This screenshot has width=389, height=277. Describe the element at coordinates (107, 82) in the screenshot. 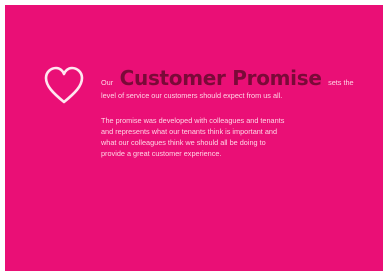

I see `intro-prefix: Our` at that location.